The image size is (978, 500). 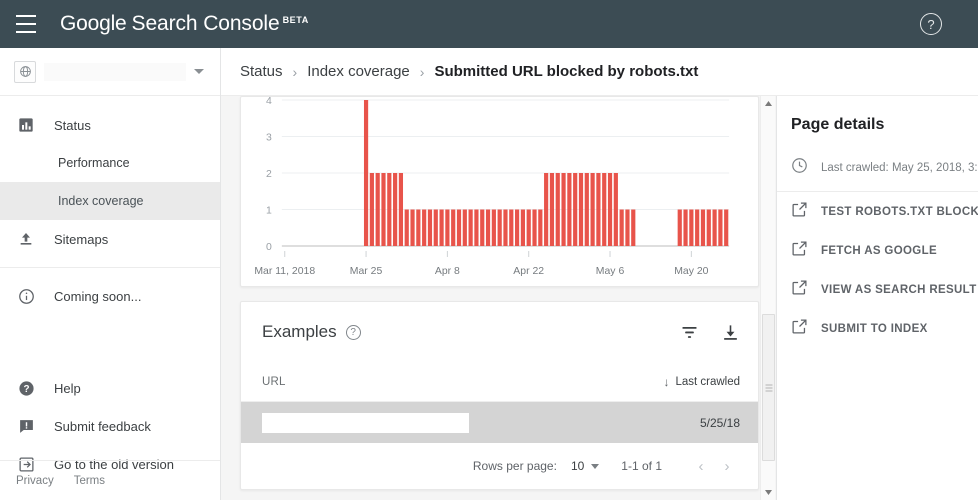 I want to click on sidebar-item-submit-feedback: Submit feedback, so click(x=110, y=426).